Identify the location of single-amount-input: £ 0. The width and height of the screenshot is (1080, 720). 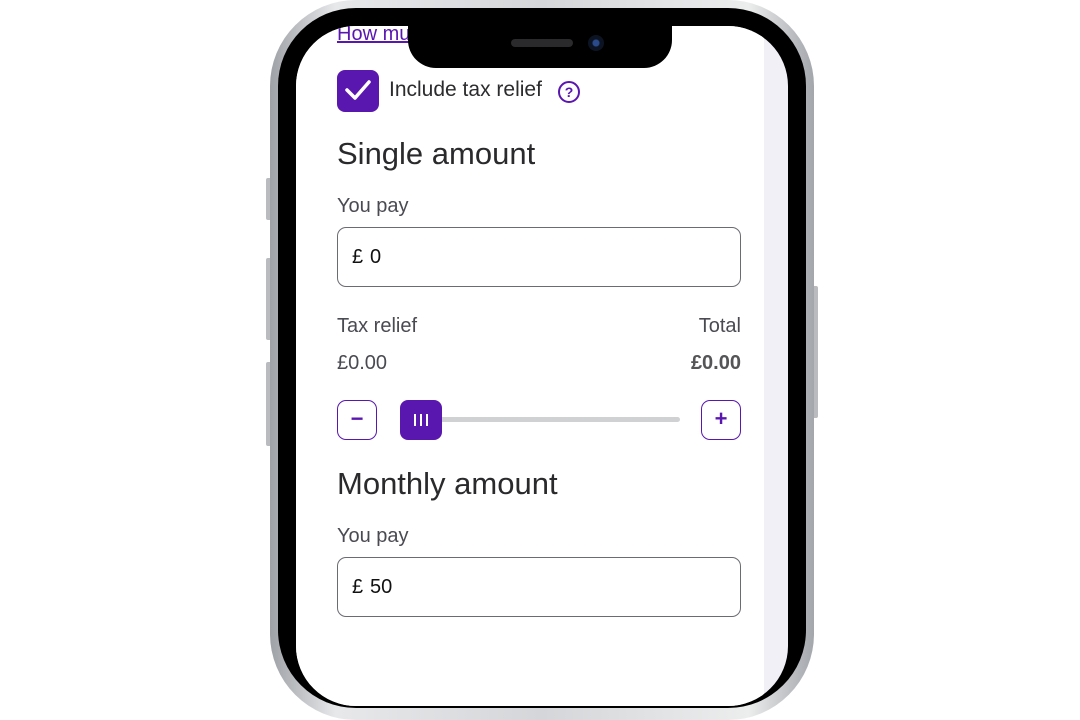
(539, 257).